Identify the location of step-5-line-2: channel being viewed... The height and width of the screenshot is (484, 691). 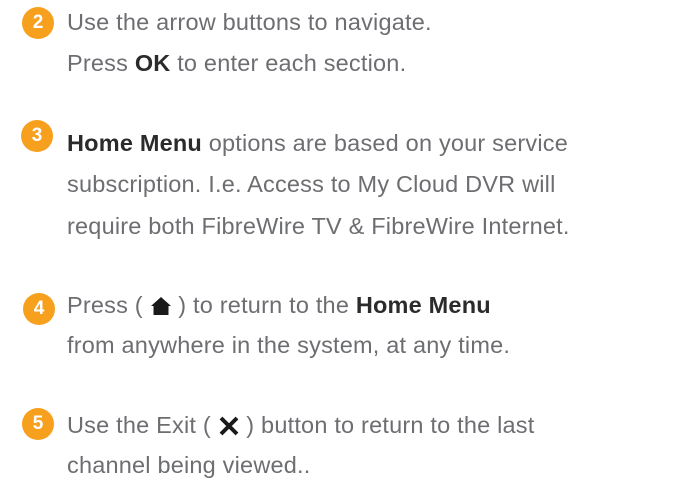
(189, 465).